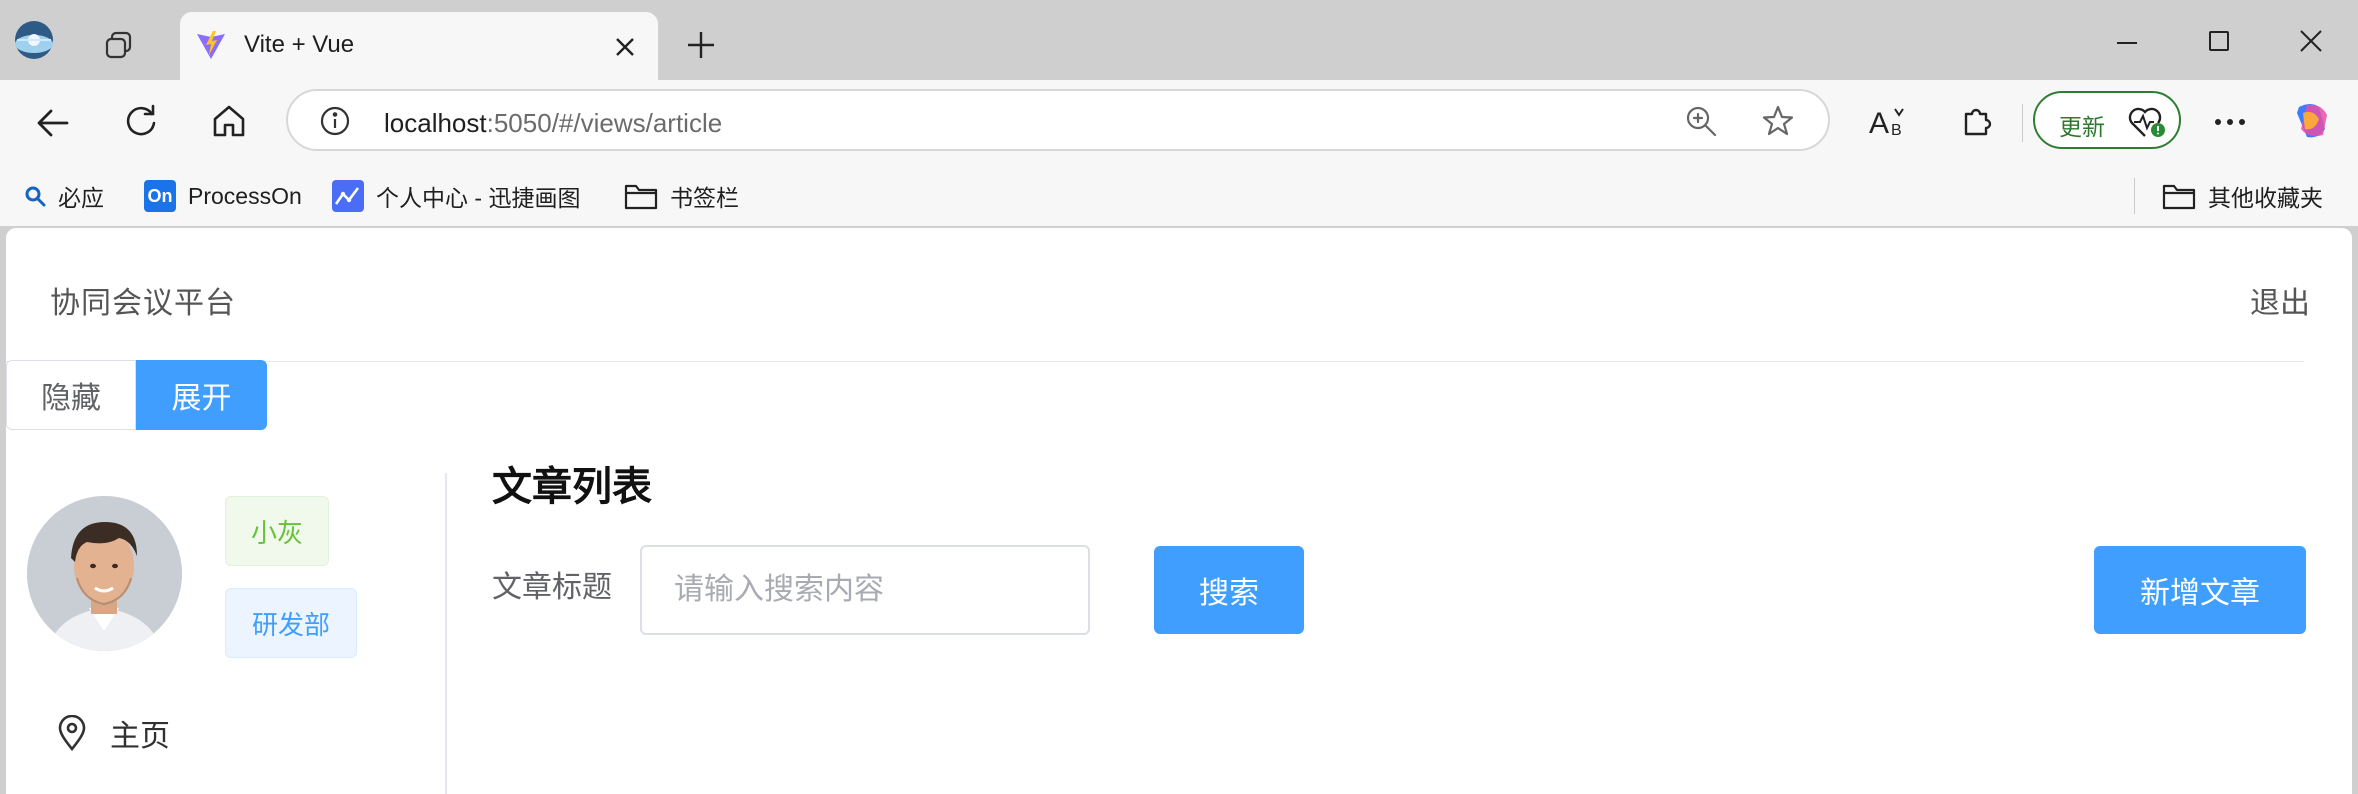 The image size is (2358, 794). What do you see at coordinates (229, 121) in the screenshot?
I see `home-icon` at bounding box center [229, 121].